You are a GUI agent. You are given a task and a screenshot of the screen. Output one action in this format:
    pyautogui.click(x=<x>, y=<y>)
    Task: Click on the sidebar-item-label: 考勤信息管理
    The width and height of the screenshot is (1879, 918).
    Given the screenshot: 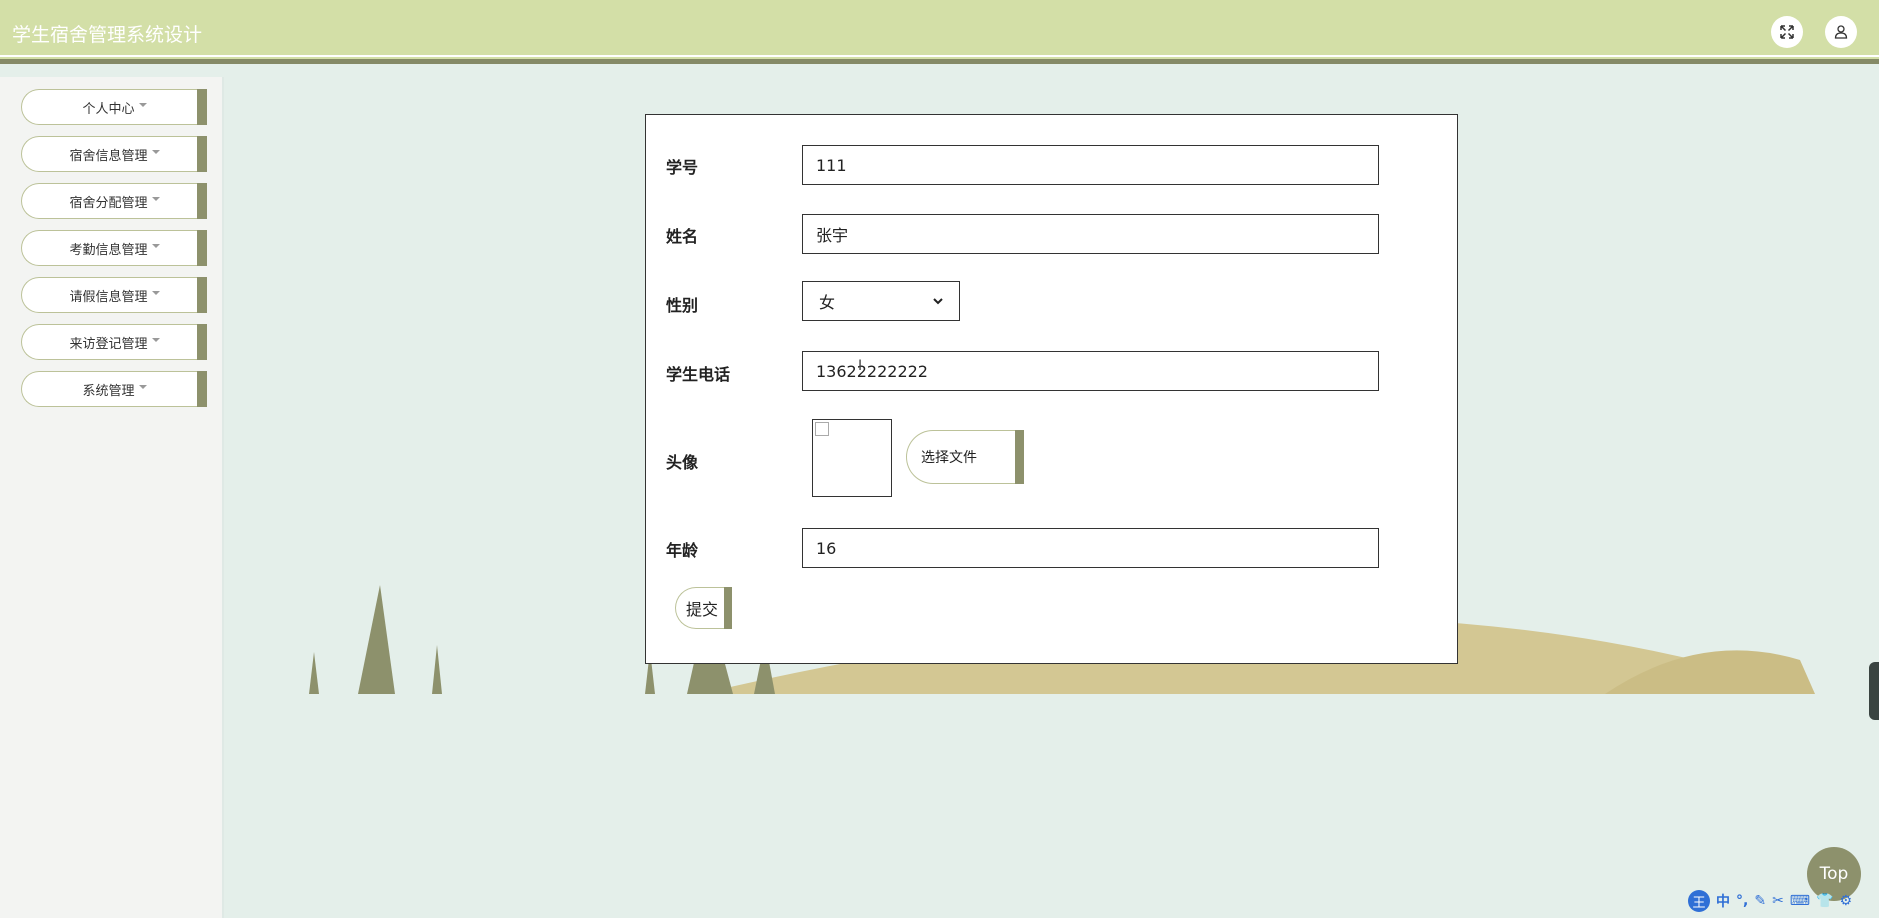 What is the action you would take?
    pyautogui.click(x=108, y=250)
    